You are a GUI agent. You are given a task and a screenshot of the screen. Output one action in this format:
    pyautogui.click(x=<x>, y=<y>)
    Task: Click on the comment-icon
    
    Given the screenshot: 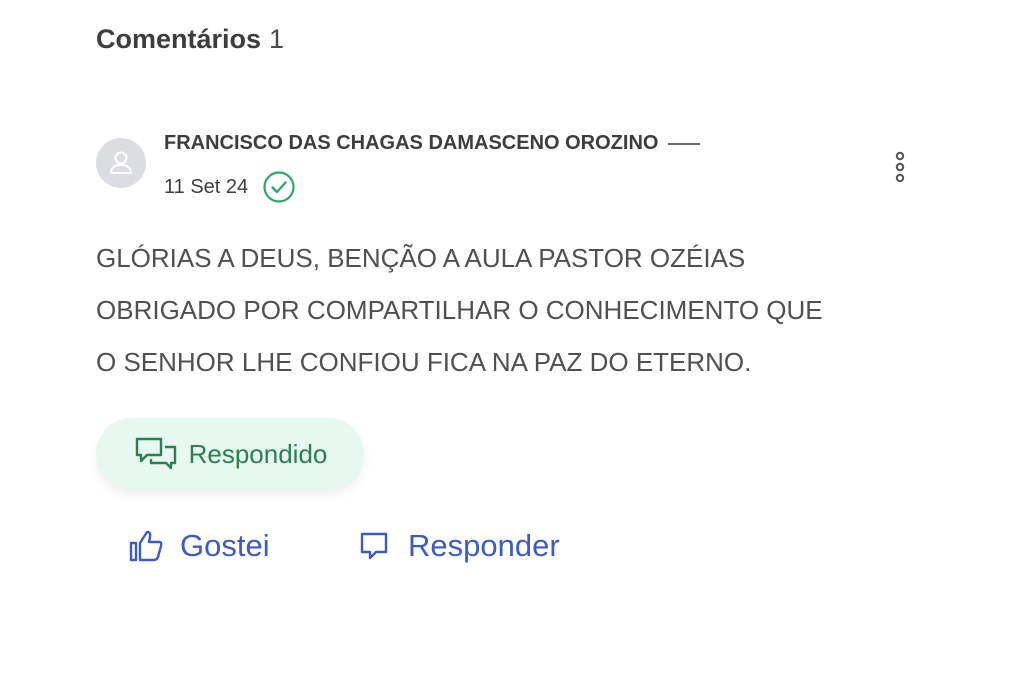 What is the action you would take?
    pyautogui.click(x=375, y=546)
    